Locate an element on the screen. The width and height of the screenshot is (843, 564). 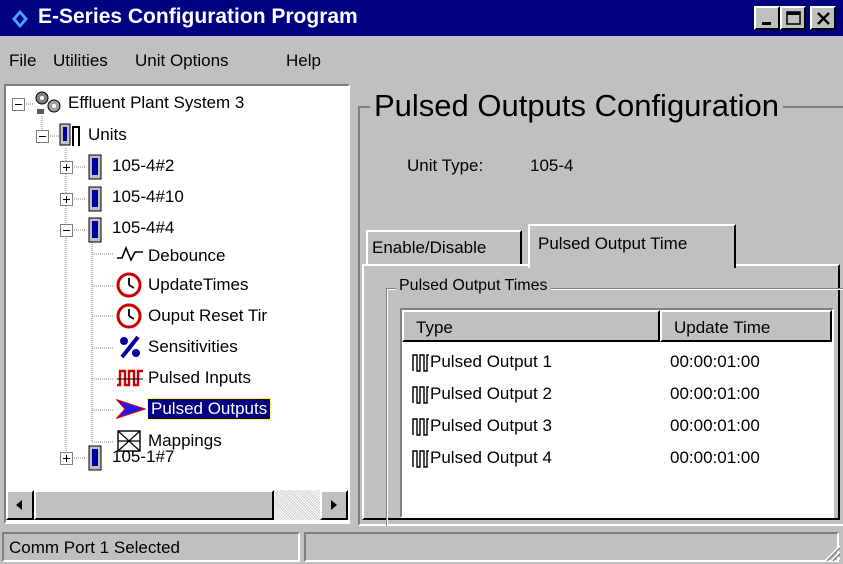
maximize-icon is located at coordinates (793, 18).